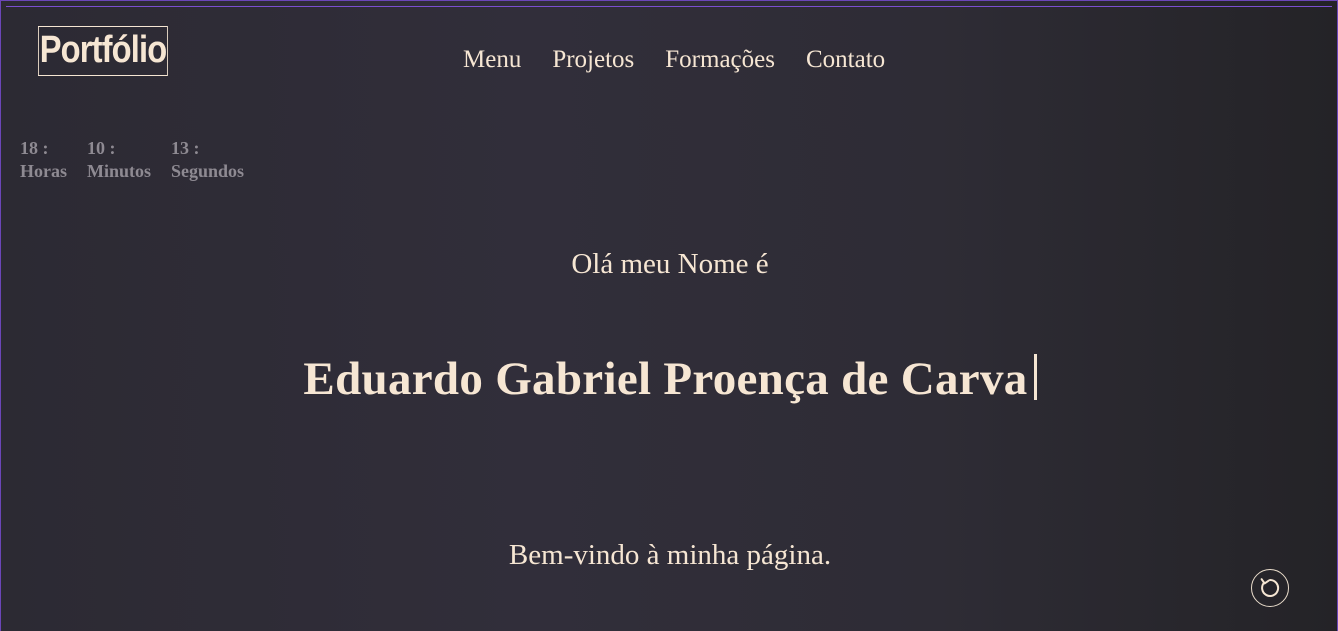  I want to click on nav-link-projetos: Projetos, so click(593, 60).